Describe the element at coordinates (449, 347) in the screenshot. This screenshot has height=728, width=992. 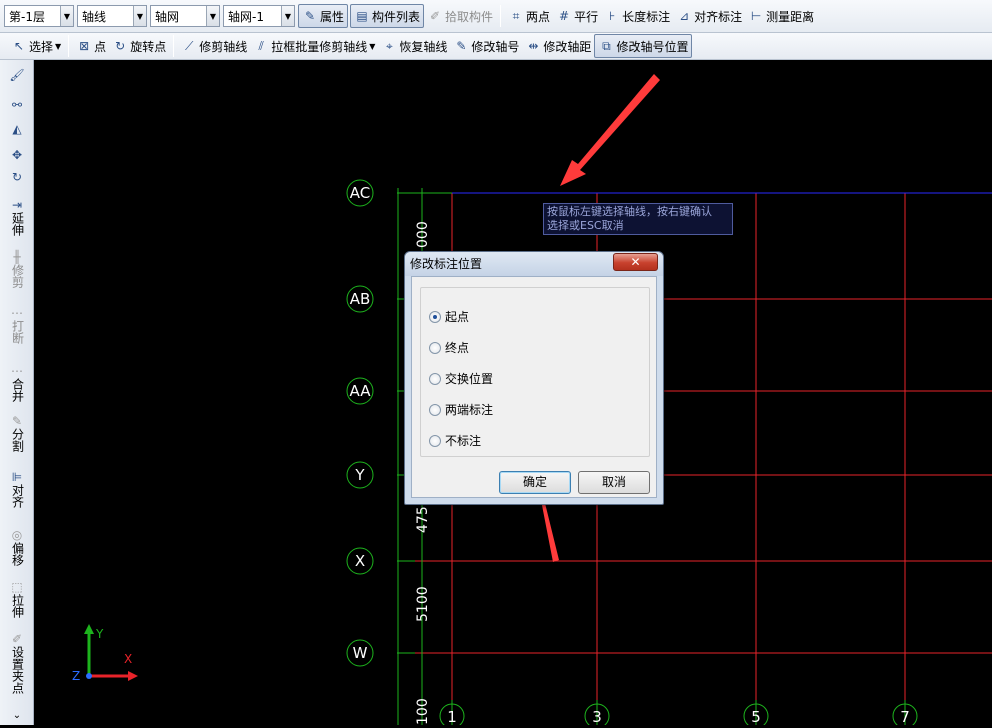
I see `option-end: 终点` at that location.